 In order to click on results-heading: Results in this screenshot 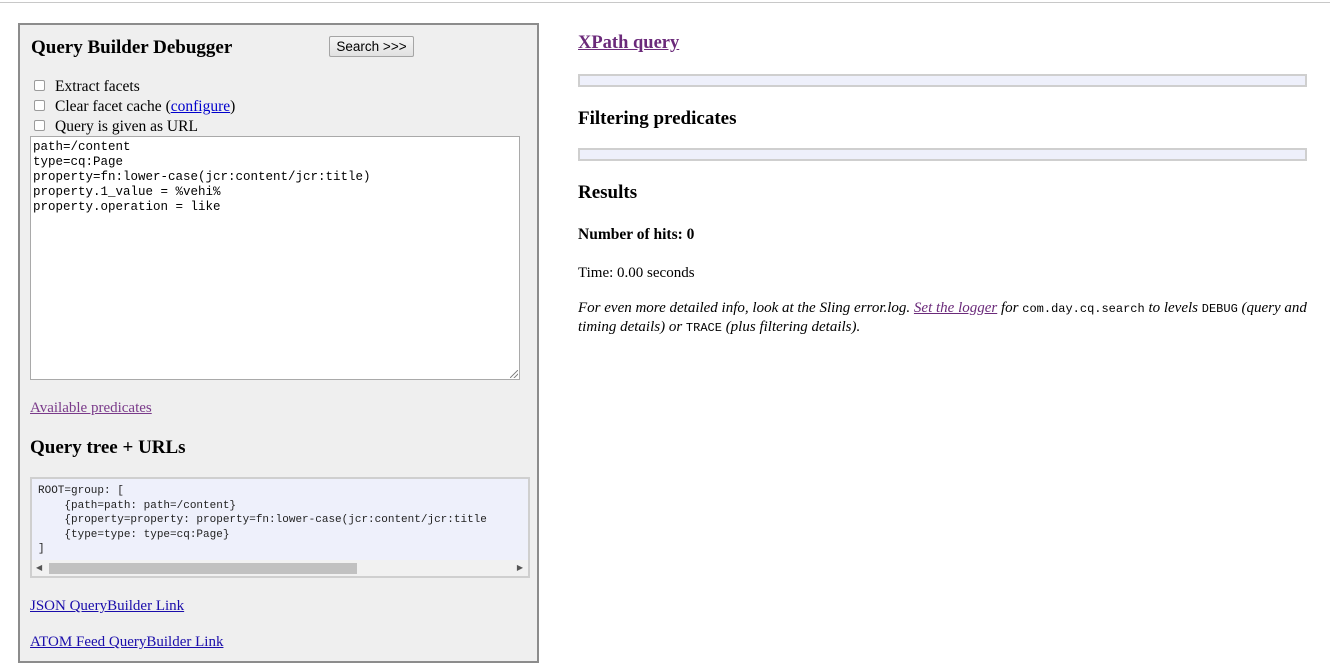, I will do `click(608, 192)`.